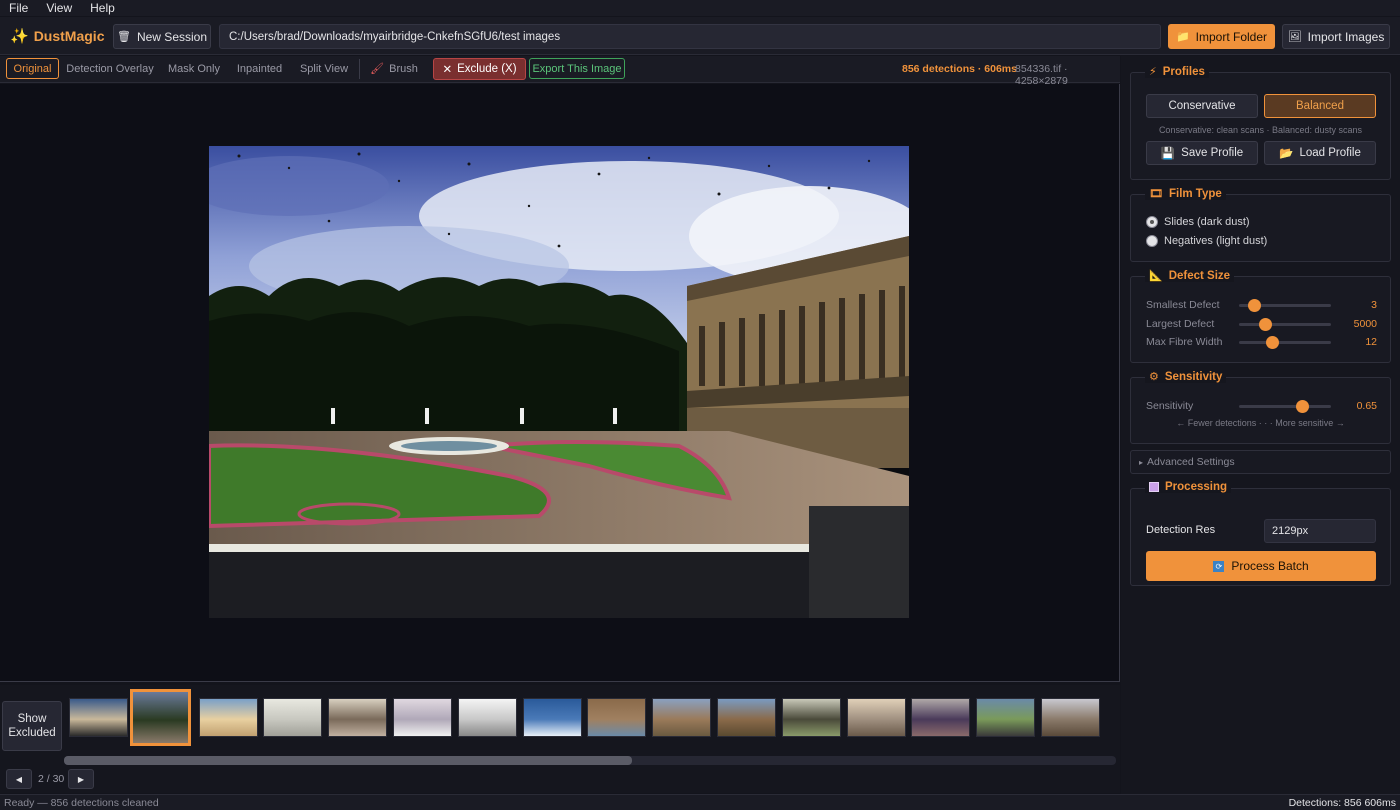 This screenshot has width=1400, height=810. Describe the element at coordinates (1152, 222) in the screenshot. I see `slides-radio` at that location.